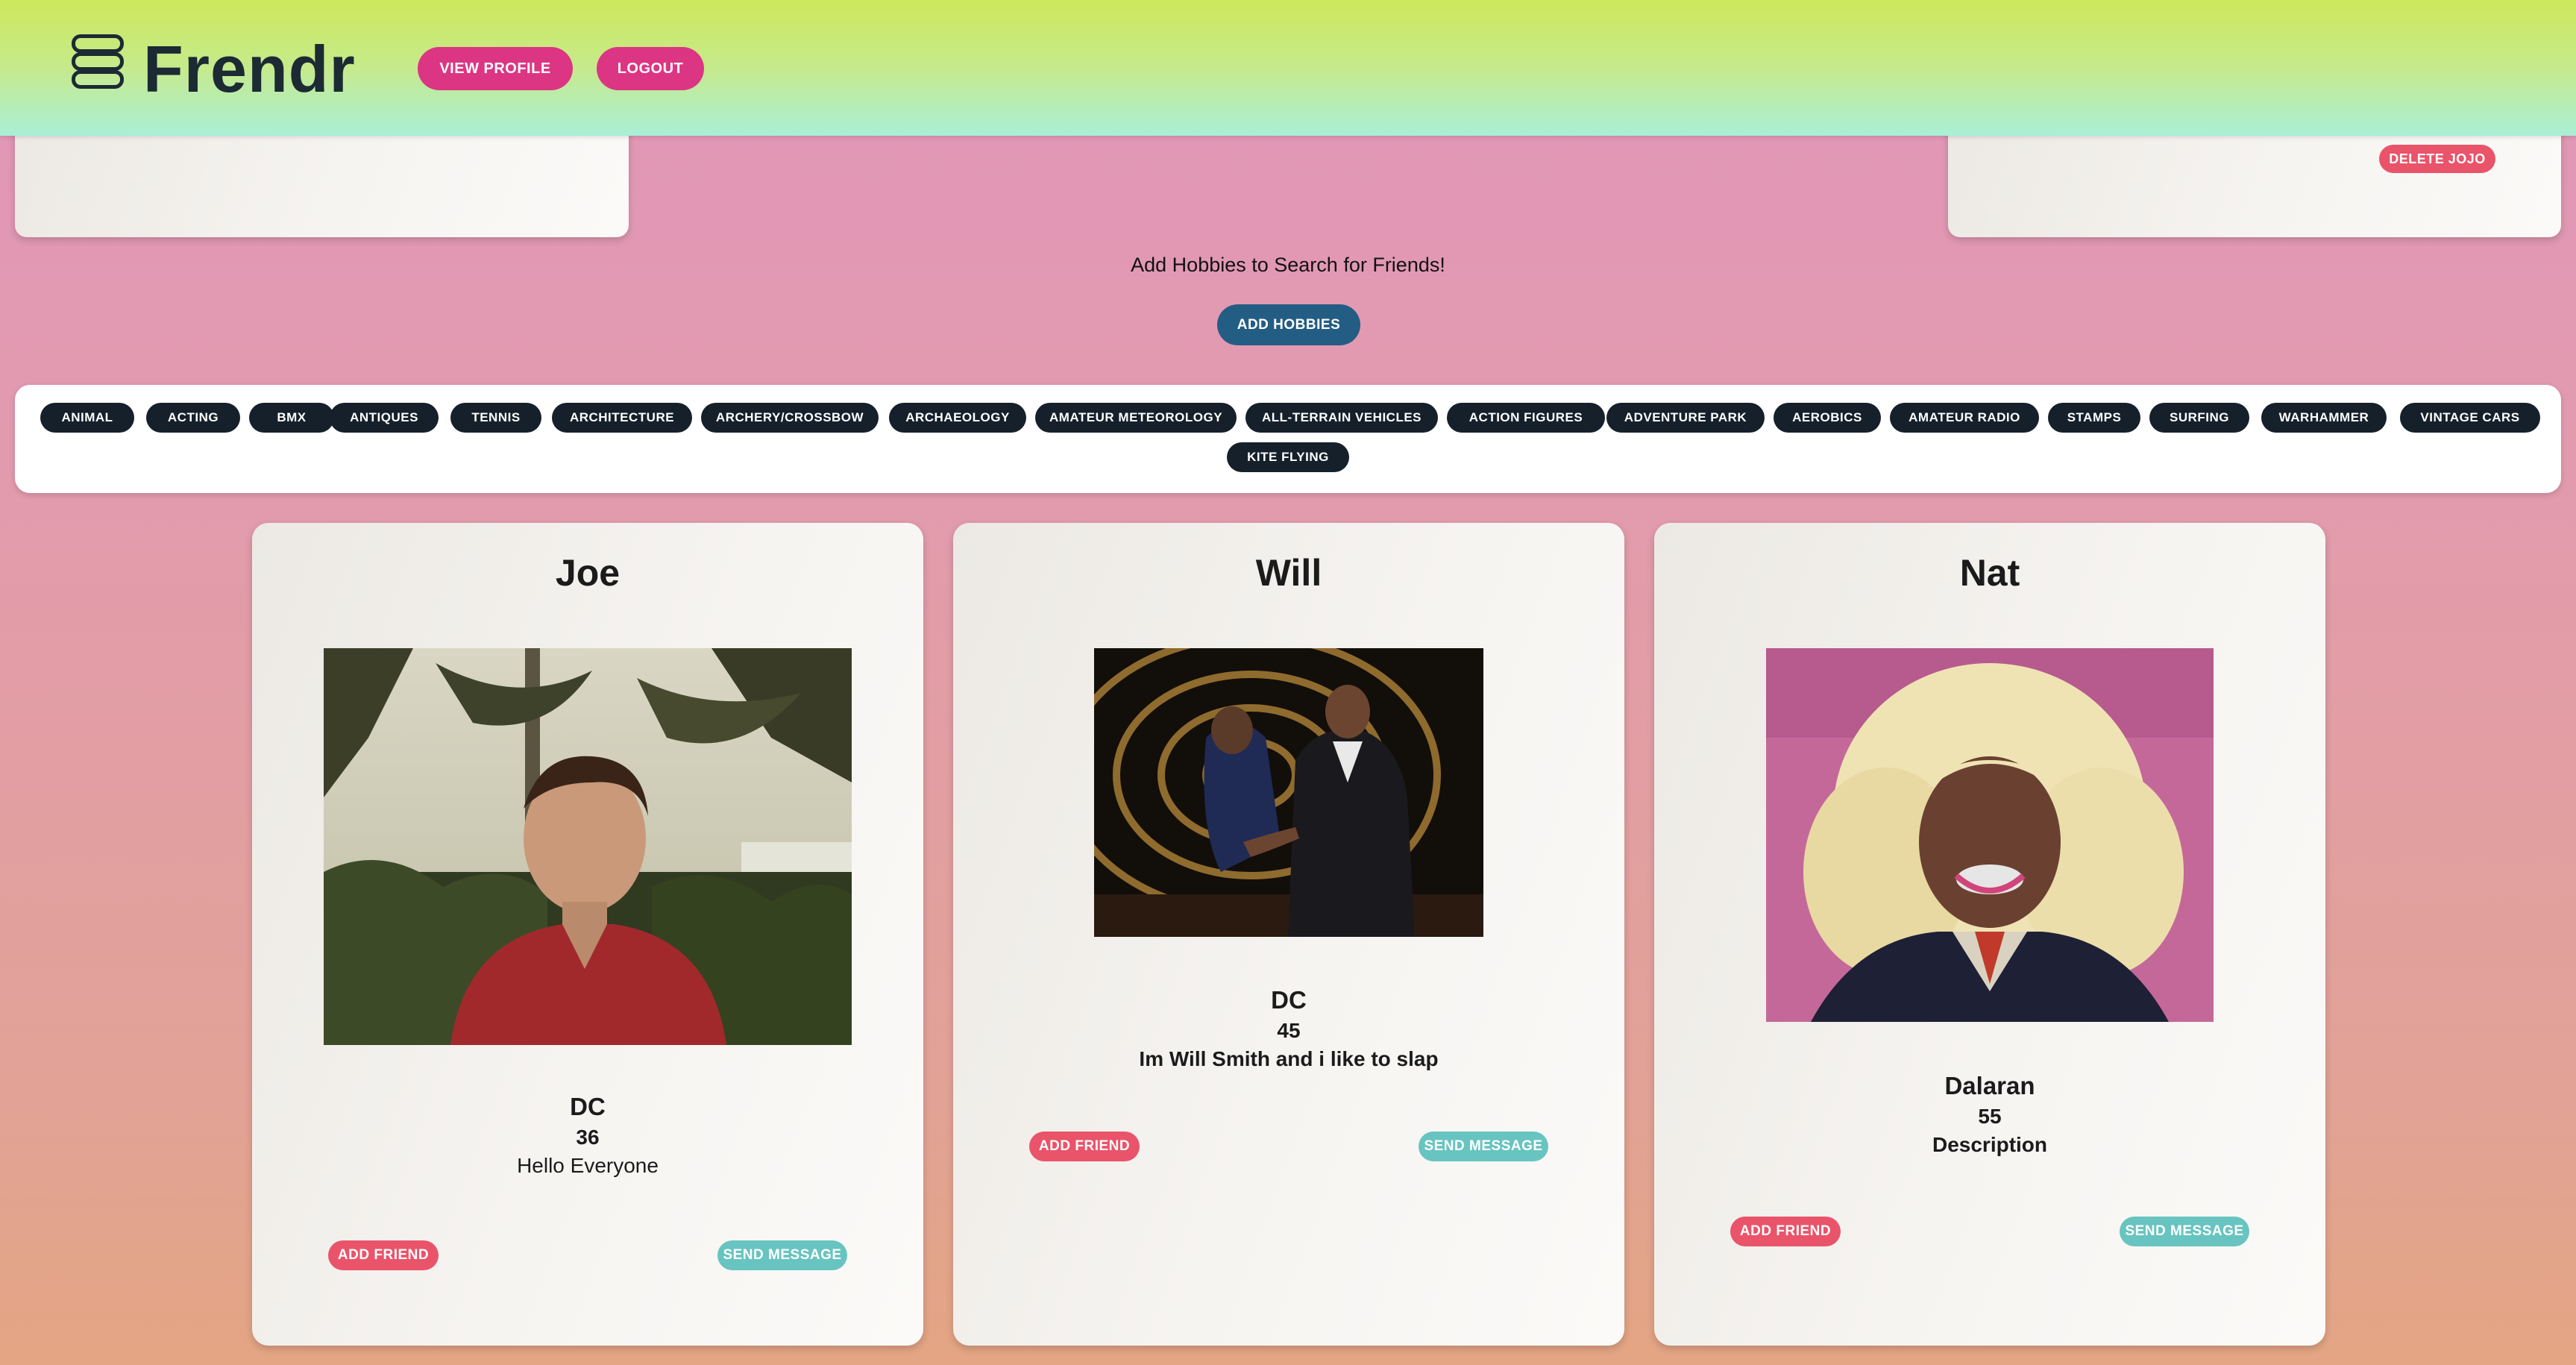 This screenshot has height=1365, width=2576. What do you see at coordinates (1990, 1085) in the screenshot?
I see `user-location: Dalaran` at bounding box center [1990, 1085].